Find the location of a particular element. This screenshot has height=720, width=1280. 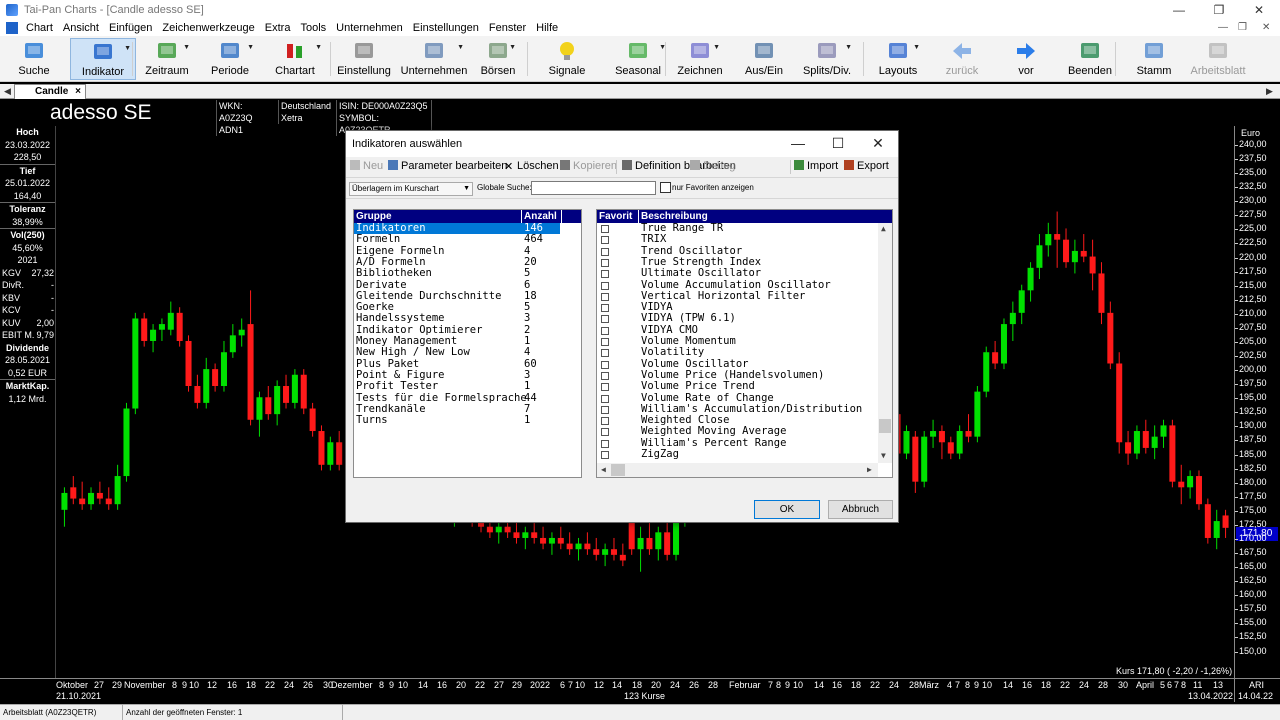

menu-chart: Chart is located at coordinates (39, 28).